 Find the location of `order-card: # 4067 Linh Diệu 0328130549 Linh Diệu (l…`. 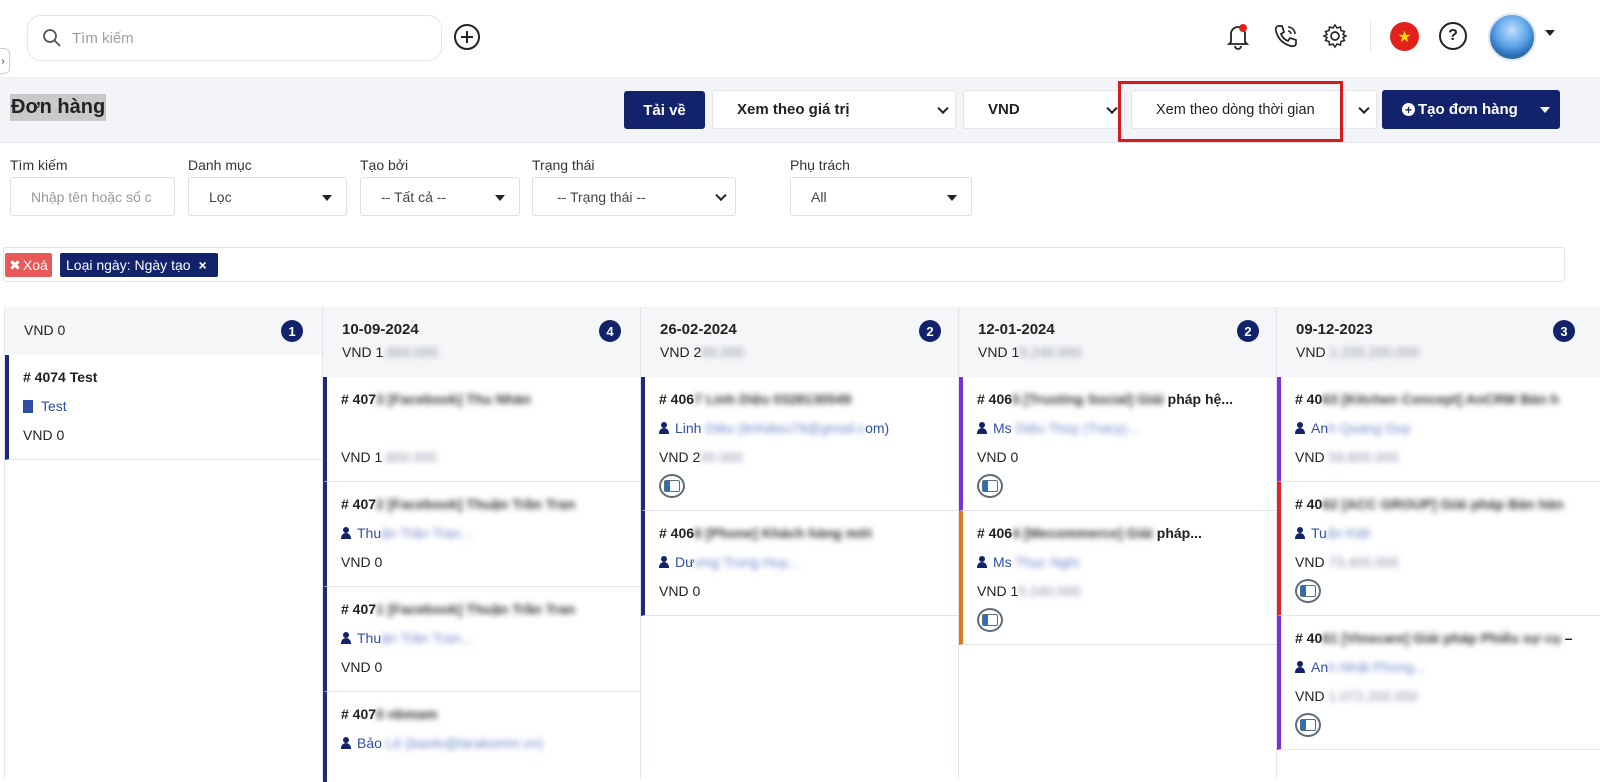

order-card: # 4067 Linh Diệu 0328130549 Linh Diệu (l… is located at coordinates (799, 444).